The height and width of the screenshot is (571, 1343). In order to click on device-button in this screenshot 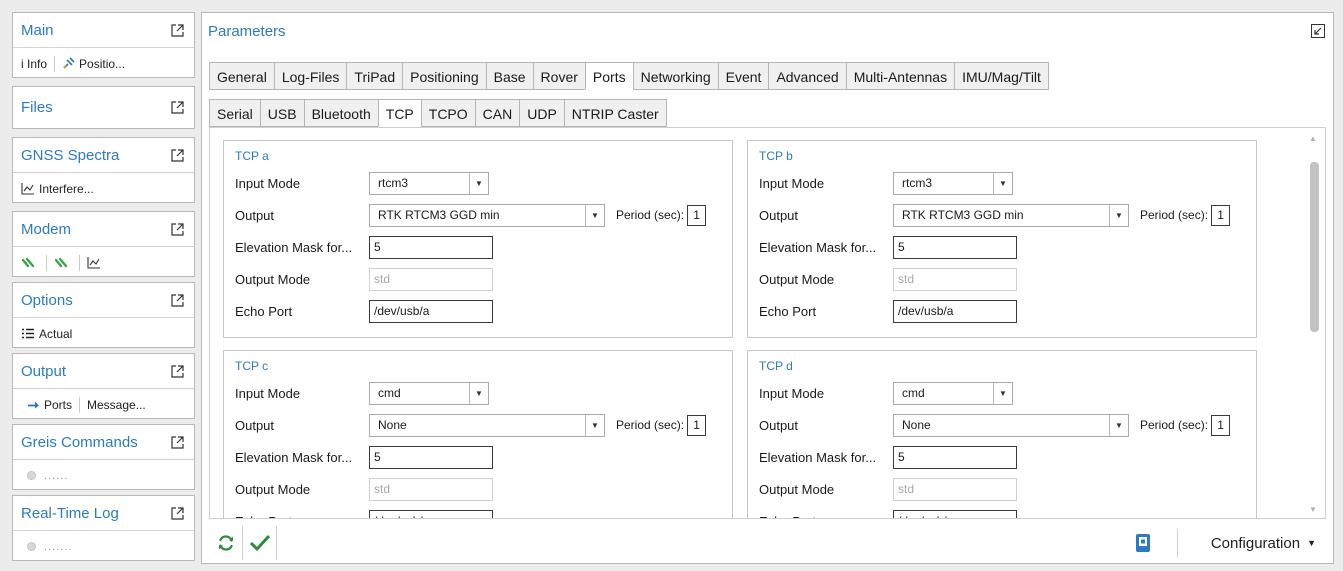, I will do `click(1143, 543)`.